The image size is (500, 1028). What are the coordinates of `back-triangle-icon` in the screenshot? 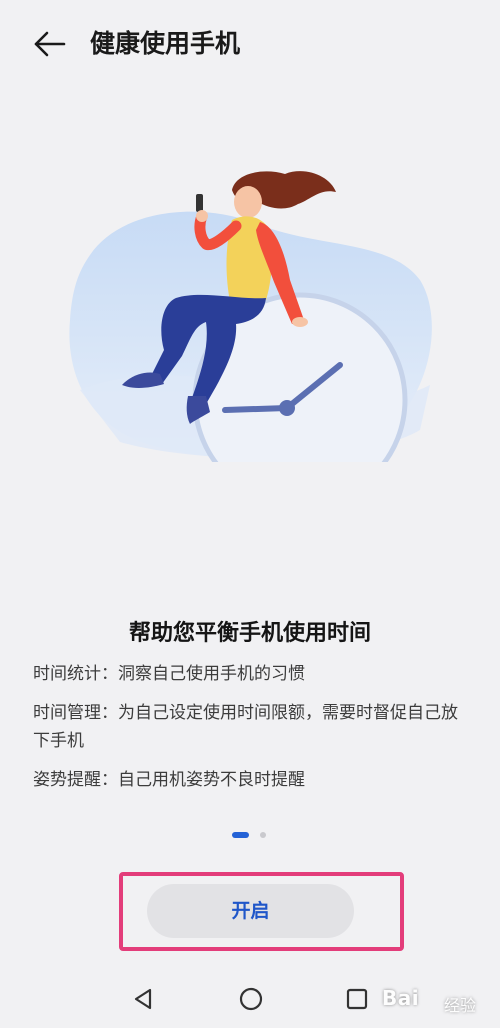 It's located at (143, 999).